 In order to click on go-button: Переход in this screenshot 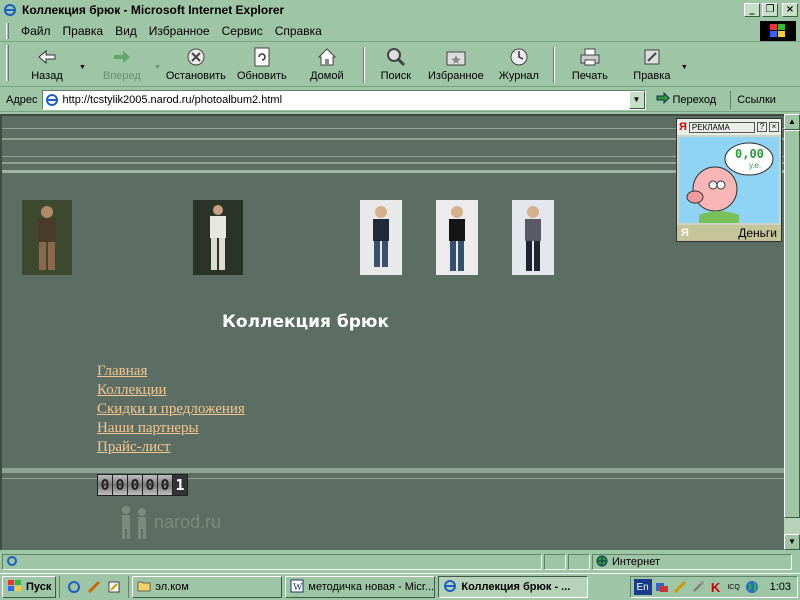, I will do `click(686, 99)`.